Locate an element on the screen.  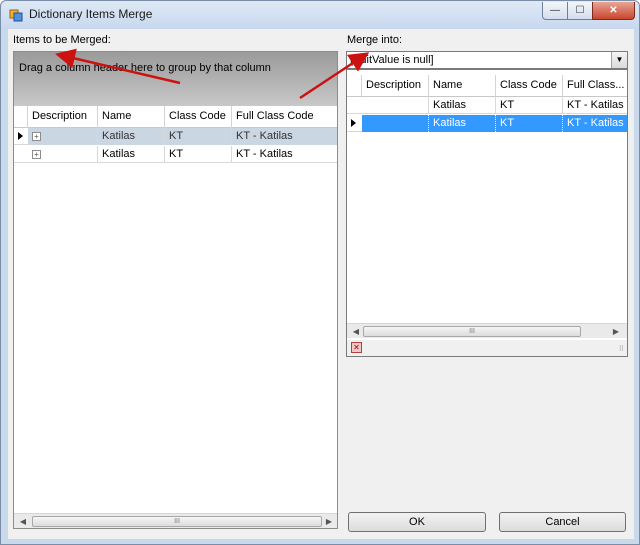
chevron-down-icon: ▼ is located at coordinates (619, 60).